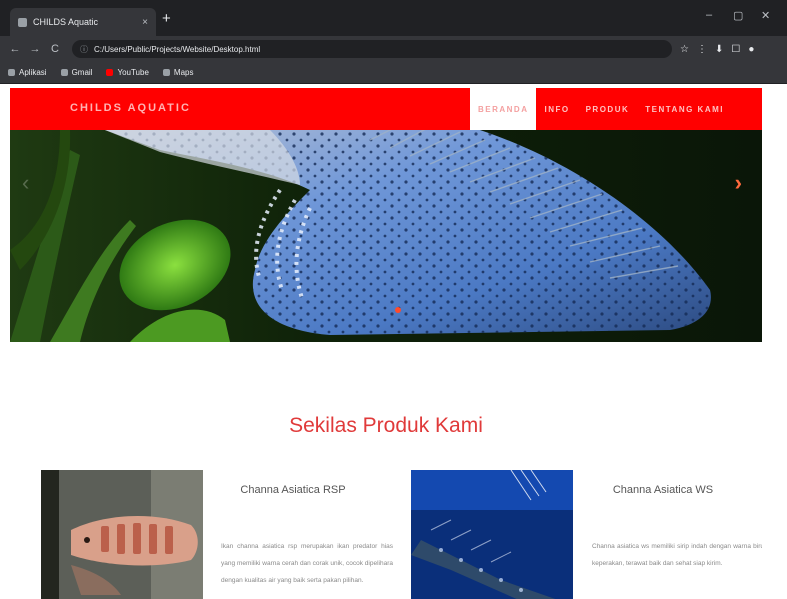 The image size is (787, 599). I want to click on reload-icon: C, so click(55, 49).